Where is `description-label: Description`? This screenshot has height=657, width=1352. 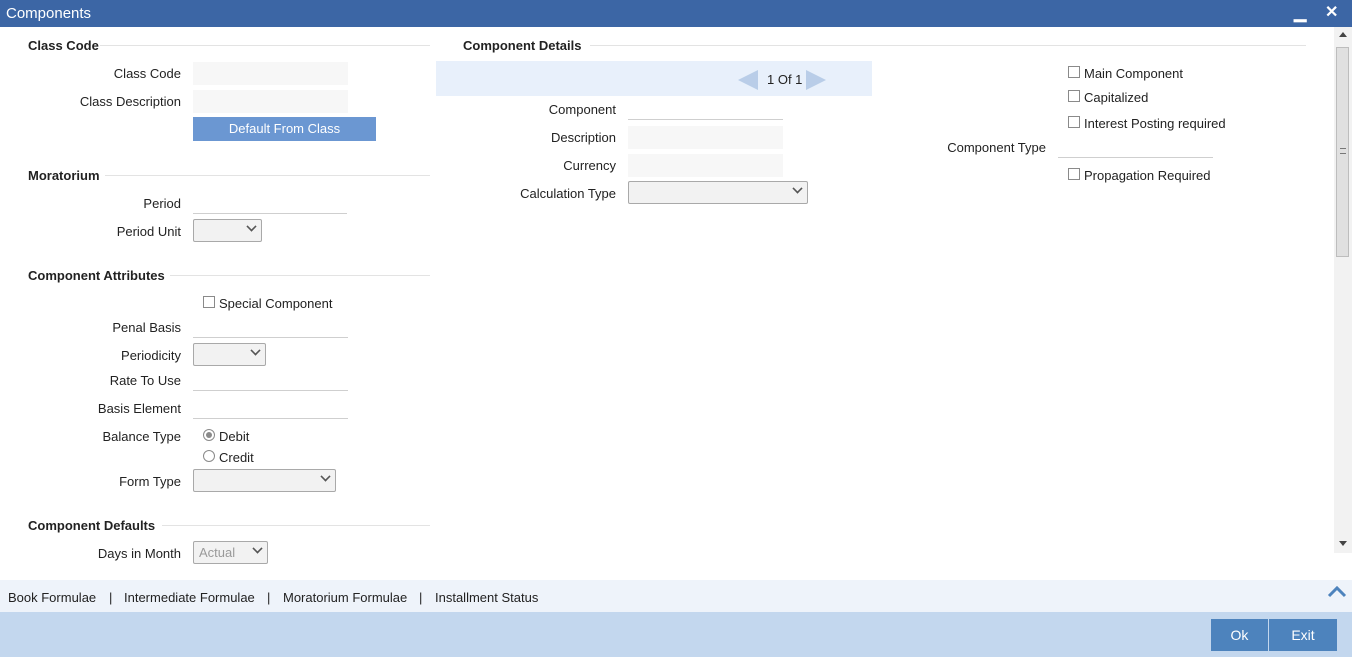
description-label: Description is located at coordinates (583, 137).